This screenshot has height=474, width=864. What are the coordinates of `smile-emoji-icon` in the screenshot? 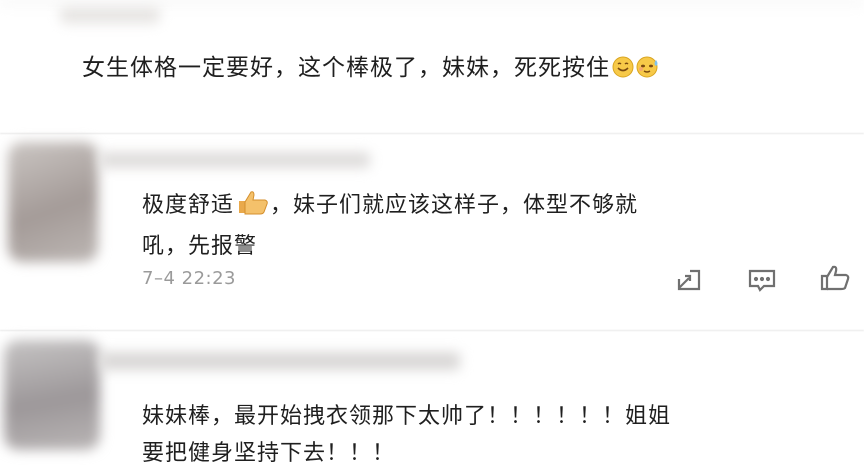 It's located at (623, 70).